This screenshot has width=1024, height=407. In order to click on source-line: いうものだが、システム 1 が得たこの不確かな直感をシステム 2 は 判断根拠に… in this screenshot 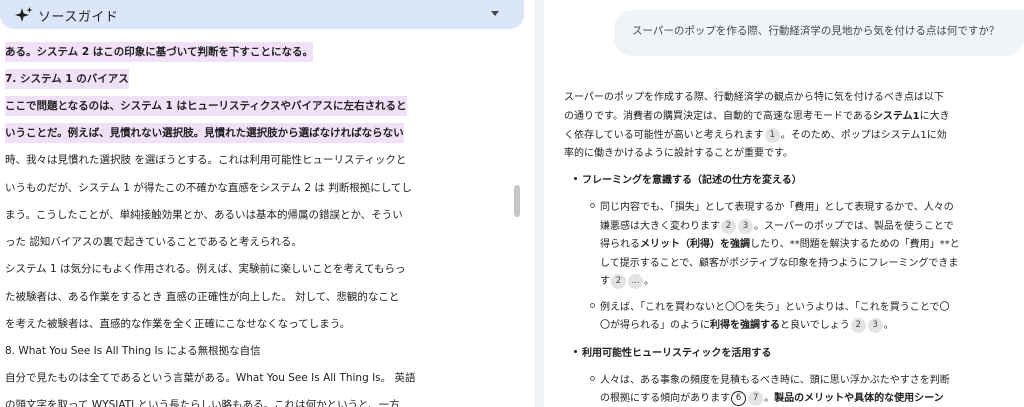, I will do `click(208, 188)`.